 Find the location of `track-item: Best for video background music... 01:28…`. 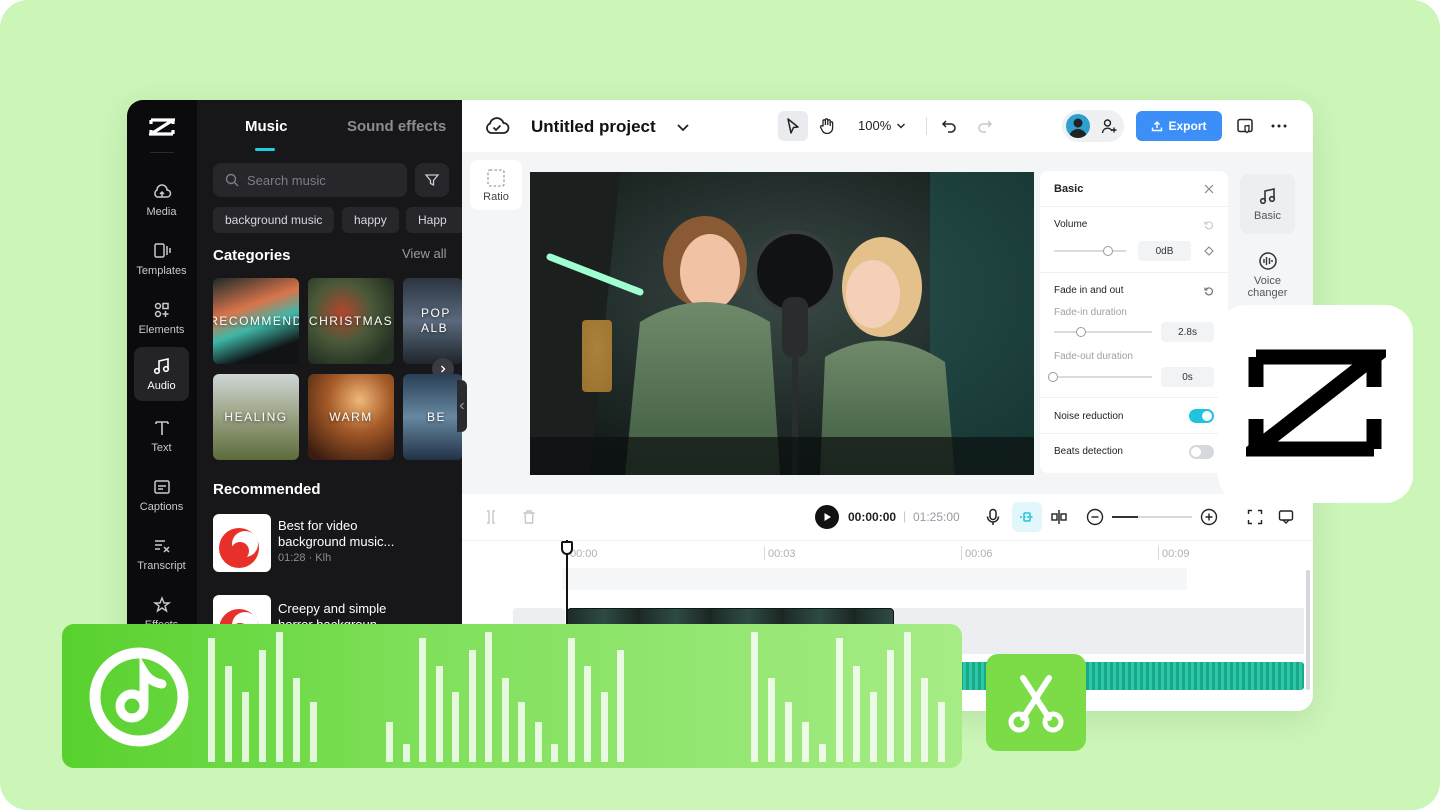

track-item: Best for video background music... 01:28… is located at coordinates (333, 543).